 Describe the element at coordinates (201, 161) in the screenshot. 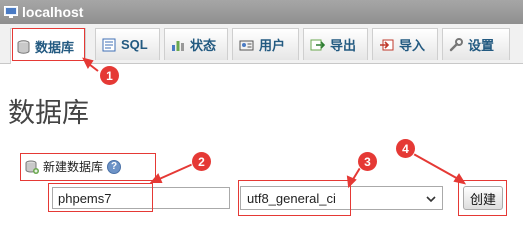

I see `annotation-marker-2: 2` at that location.